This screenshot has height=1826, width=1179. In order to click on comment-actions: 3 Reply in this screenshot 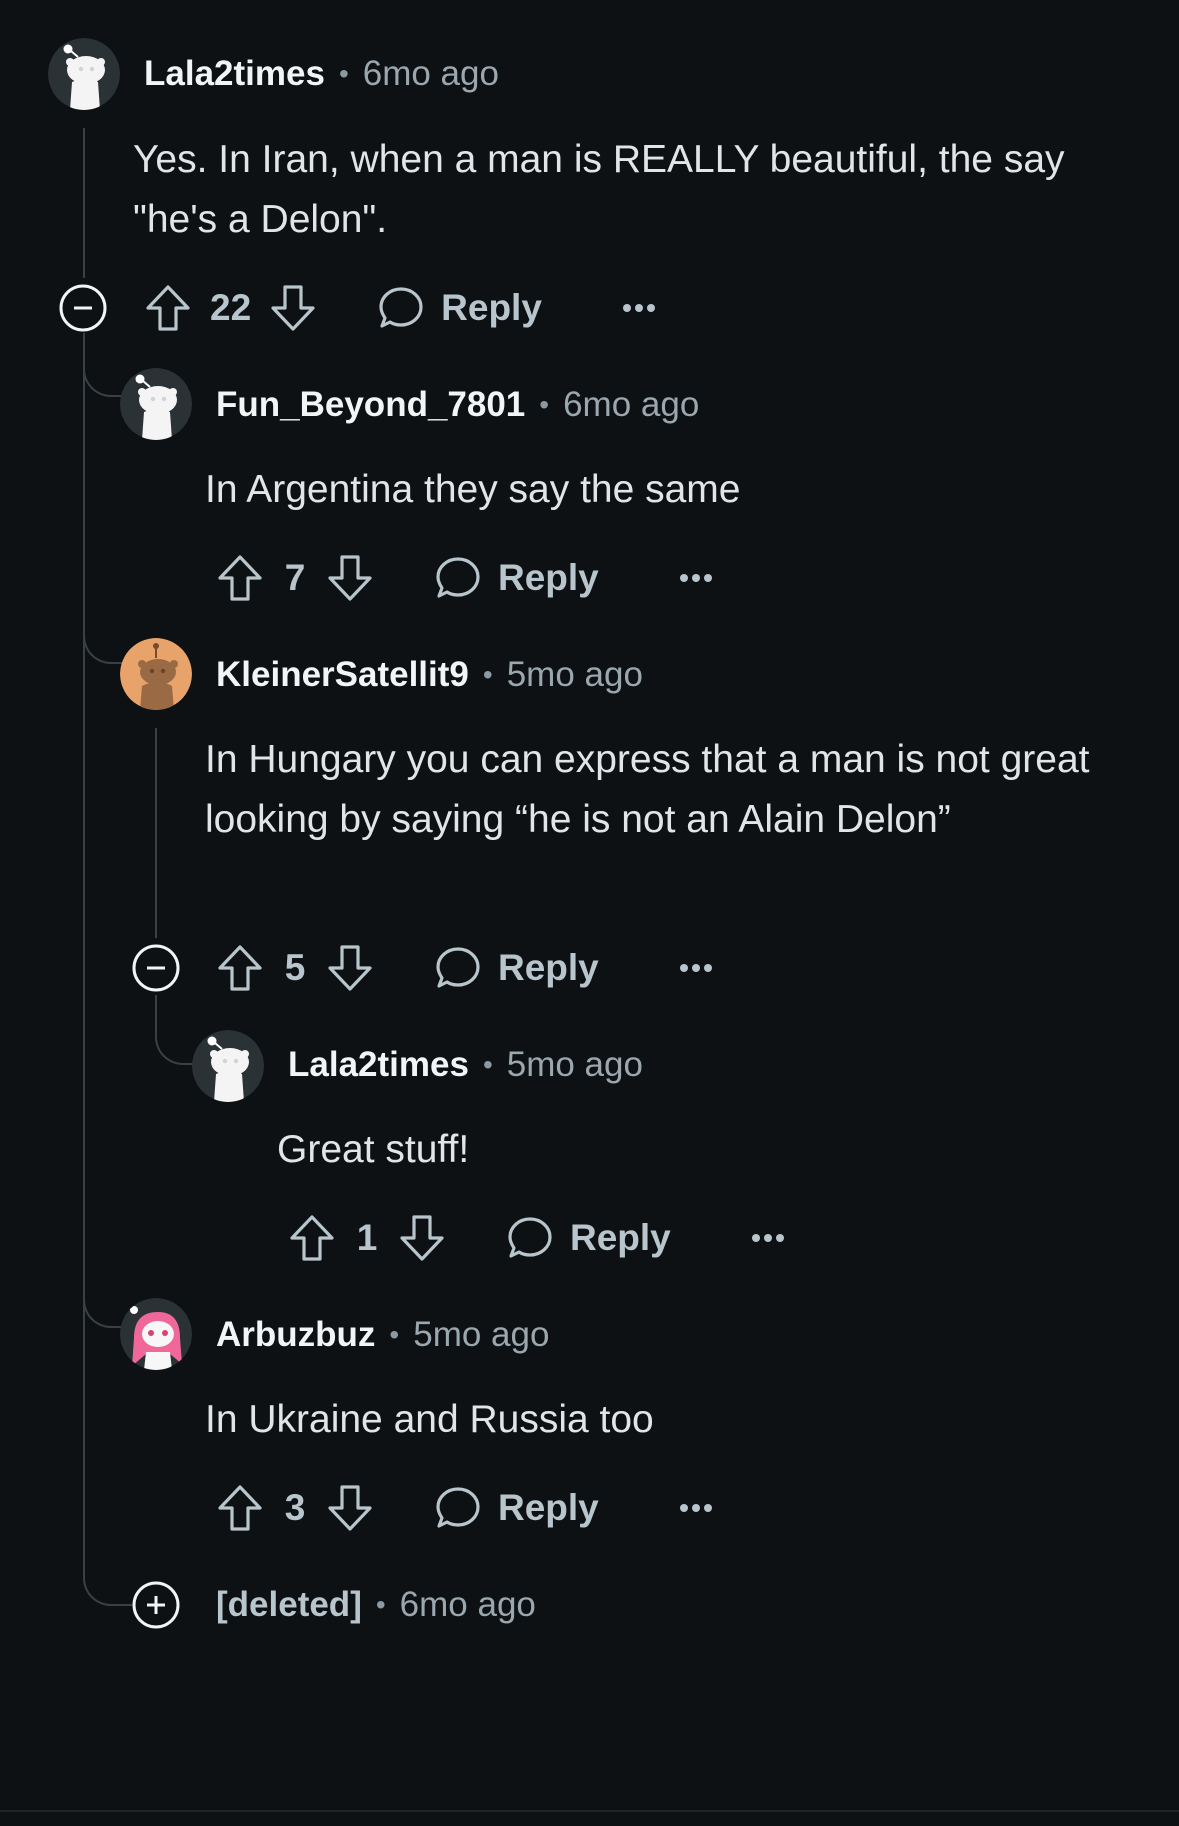, I will do `click(463, 1508)`.